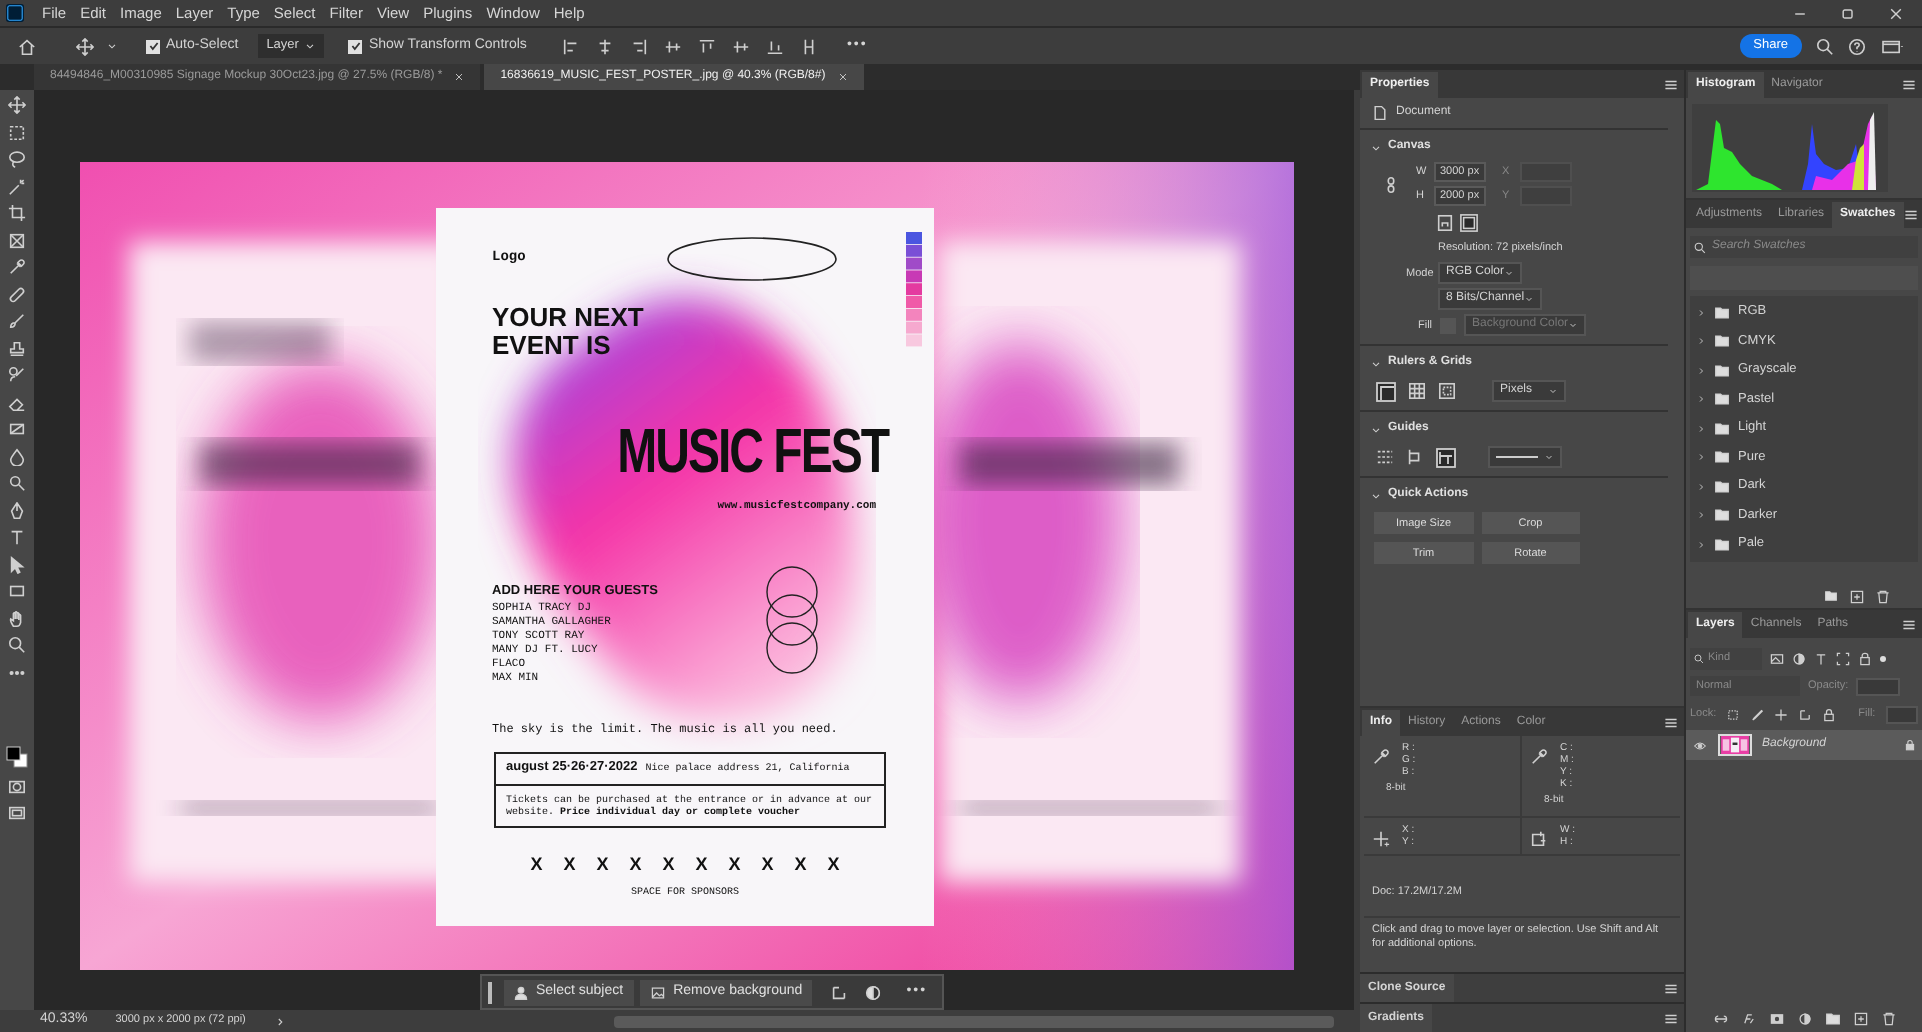 Image resolution: width=1922 pixels, height=1032 pixels. Describe the element at coordinates (1799, 658) in the screenshot. I see `adjustment-filter-icon` at that location.